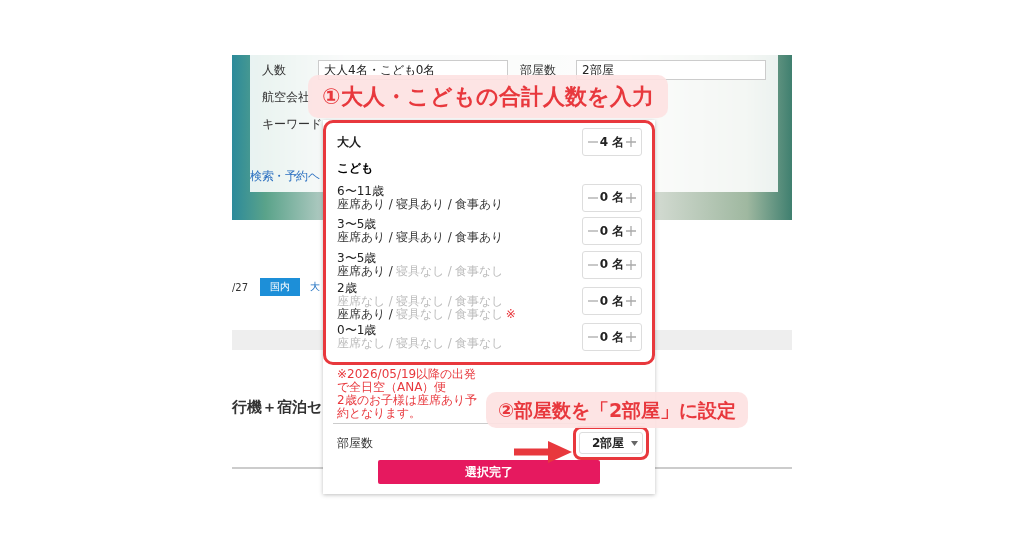  What do you see at coordinates (407, 381) in the screenshot?
I see `note-text: ※2026/05/19以降の出発で全日空（ANA）便` at bounding box center [407, 381].